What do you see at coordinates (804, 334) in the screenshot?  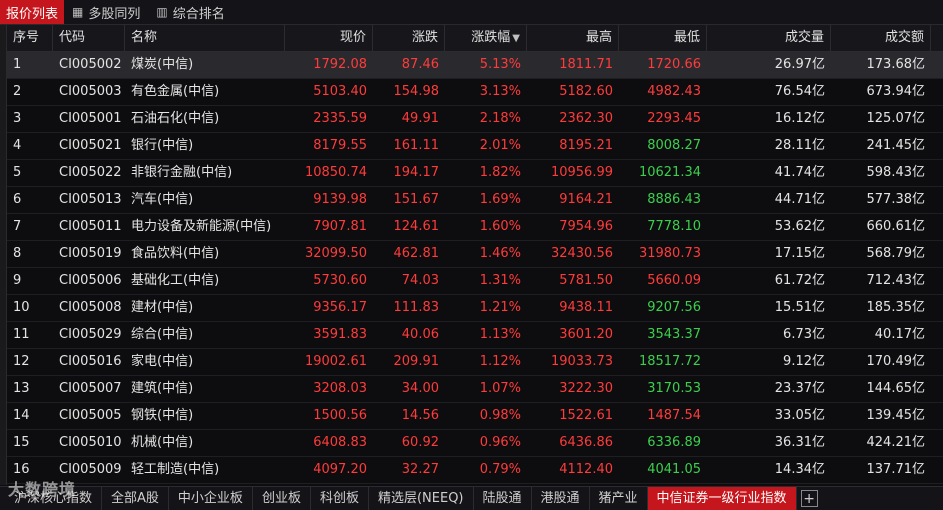 I see `row-volume: 6.73亿` at bounding box center [804, 334].